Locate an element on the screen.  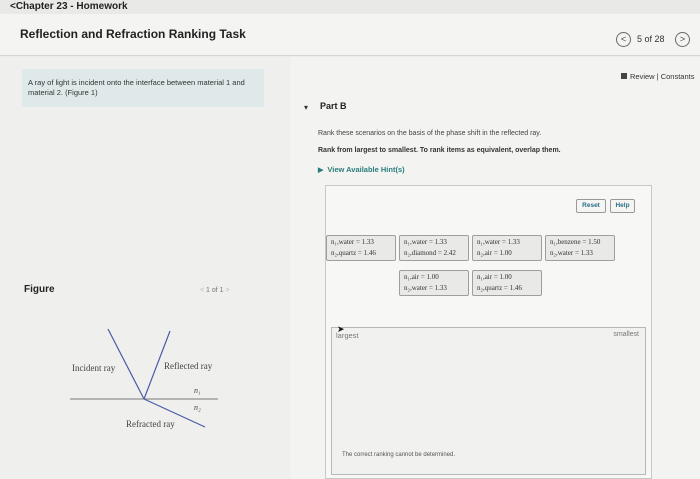
reflected-ray-label: Reflected ray is located at coordinates (188, 366).